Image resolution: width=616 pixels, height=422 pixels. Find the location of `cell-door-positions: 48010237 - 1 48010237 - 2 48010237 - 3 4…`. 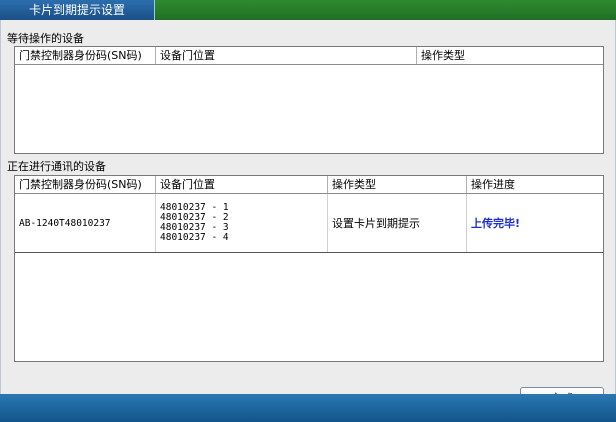

cell-door-positions: 48010237 - 1 48010237 - 2 48010237 - 3 4… is located at coordinates (242, 223).